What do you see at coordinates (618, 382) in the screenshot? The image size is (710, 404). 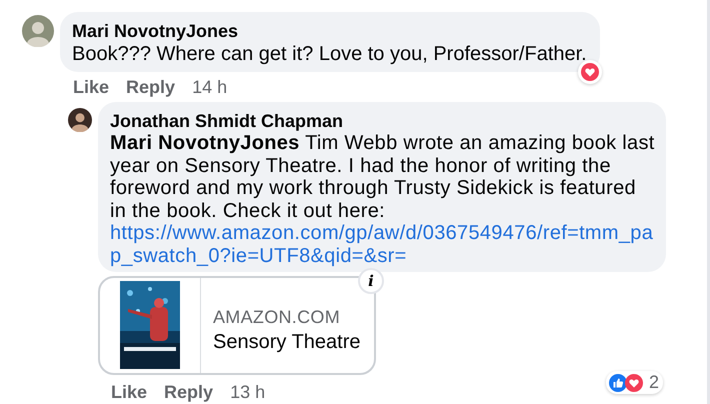 I see `thumbs-up-reaction-icon` at bounding box center [618, 382].